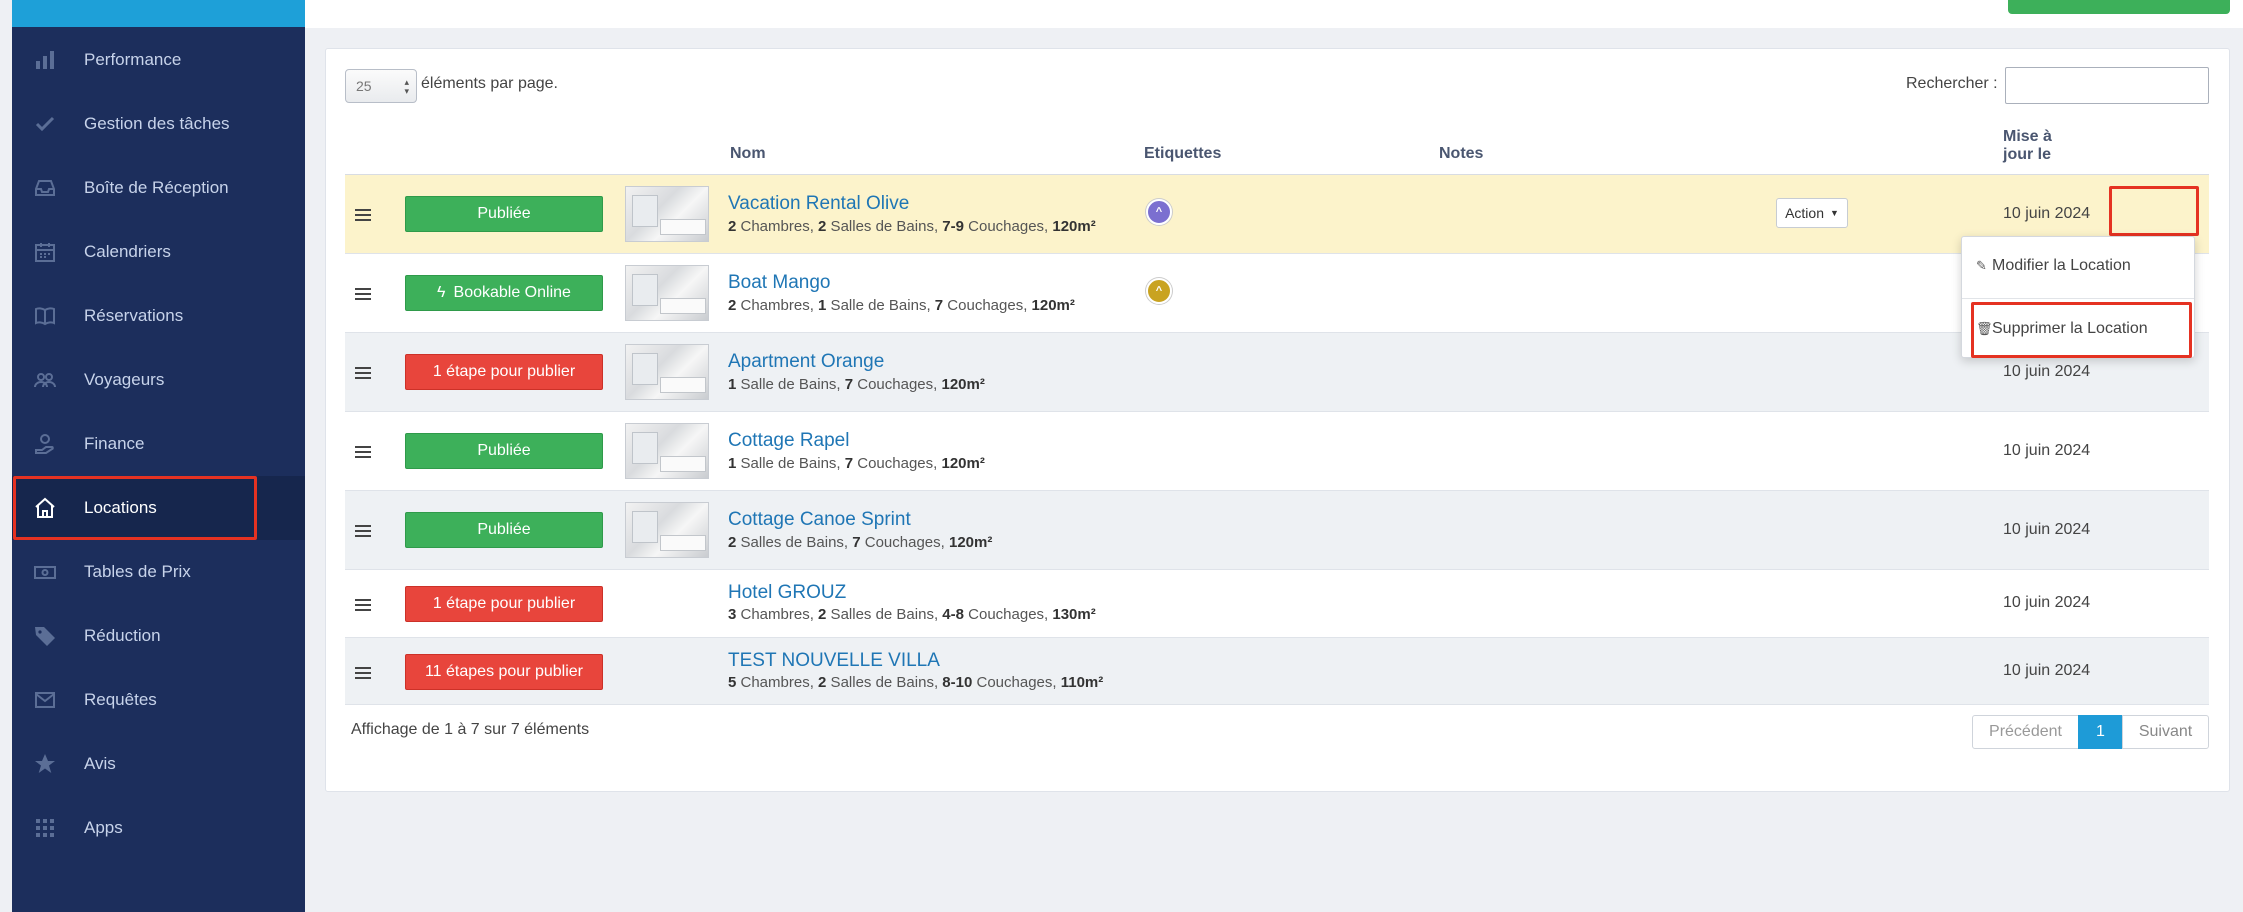 The width and height of the screenshot is (2243, 912). What do you see at coordinates (1981, 265) in the screenshot?
I see `pencil-icon: ✎` at bounding box center [1981, 265].